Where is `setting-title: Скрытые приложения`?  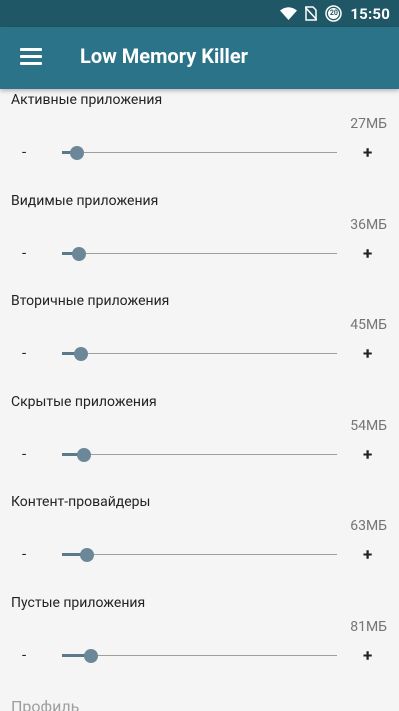
setting-title: Скрытые приложения is located at coordinates (84, 402).